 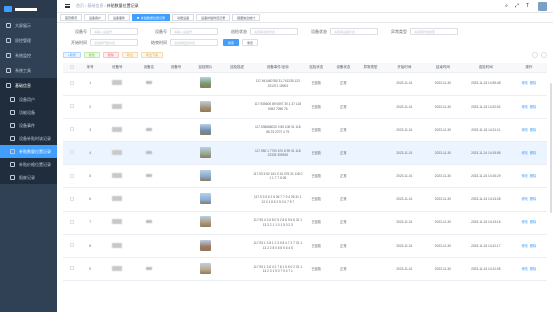 What do you see at coordinates (91, 55) in the screenshot?
I see `edit-button: 修改` at bounding box center [91, 55].